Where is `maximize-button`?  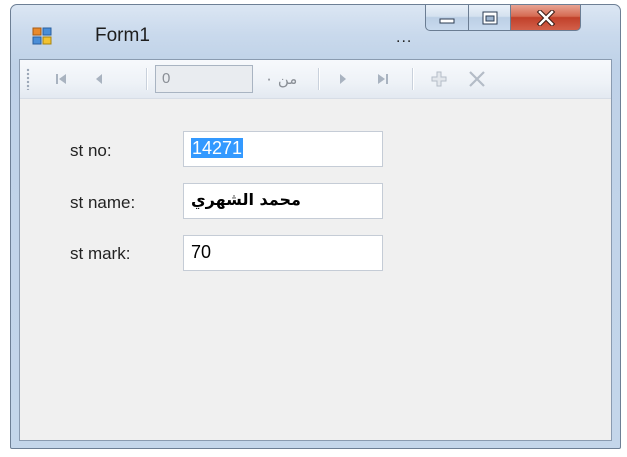
maximize-button is located at coordinates (490, 18).